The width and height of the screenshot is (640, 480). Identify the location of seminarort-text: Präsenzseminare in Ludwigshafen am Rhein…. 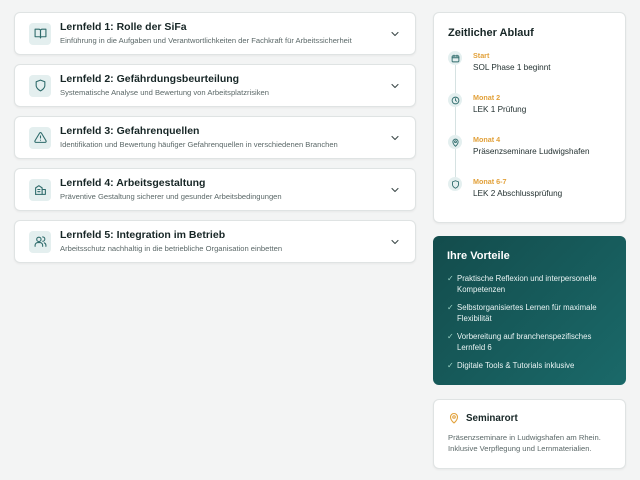
(524, 443).